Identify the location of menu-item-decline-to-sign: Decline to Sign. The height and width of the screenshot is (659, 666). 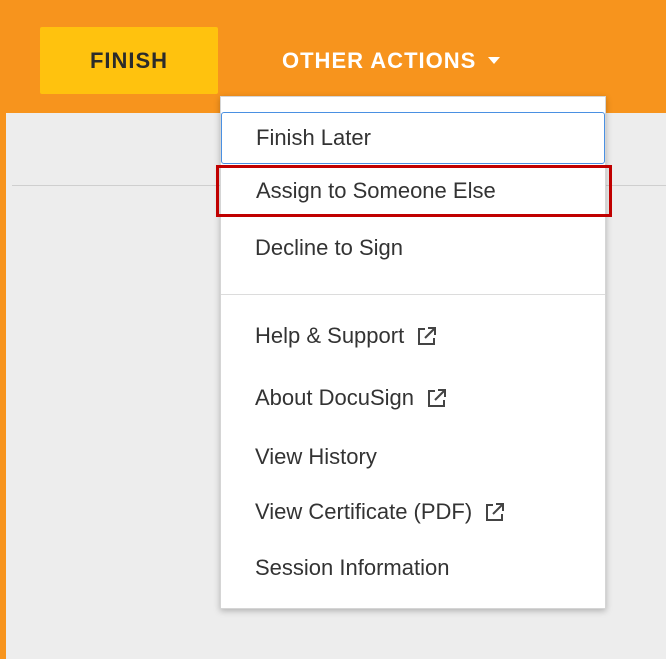
(413, 248).